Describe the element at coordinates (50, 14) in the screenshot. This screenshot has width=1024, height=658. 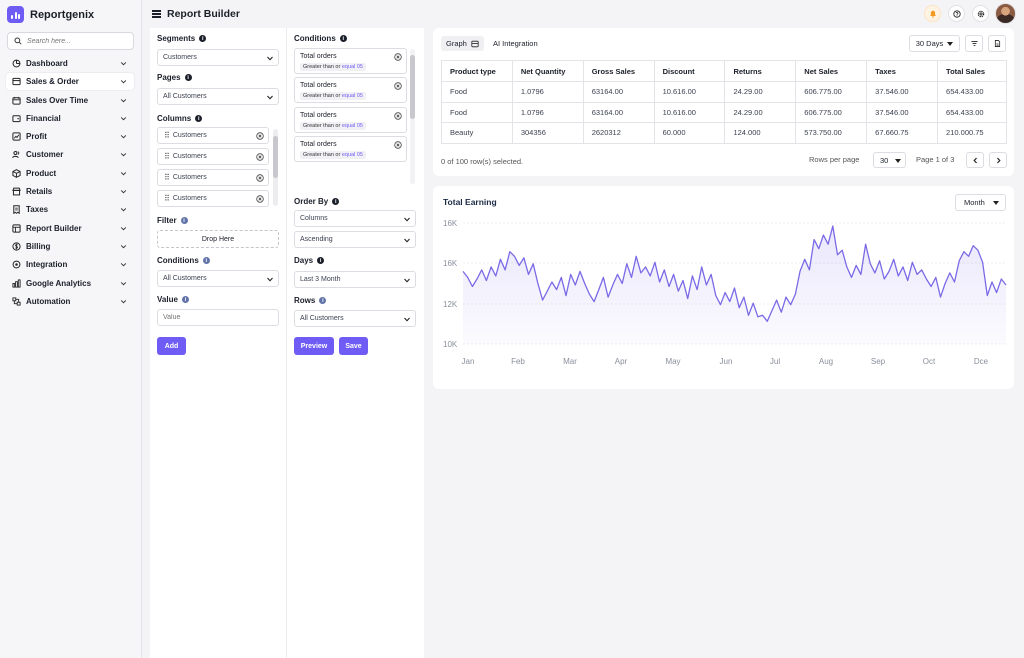
I see `brand: Reportgenix` at that location.